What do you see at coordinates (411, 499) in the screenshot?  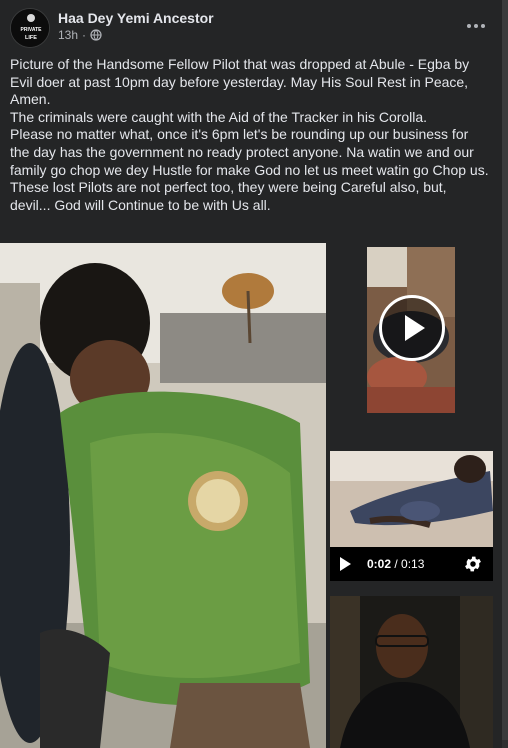 I see `video-frame-image` at bounding box center [411, 499].